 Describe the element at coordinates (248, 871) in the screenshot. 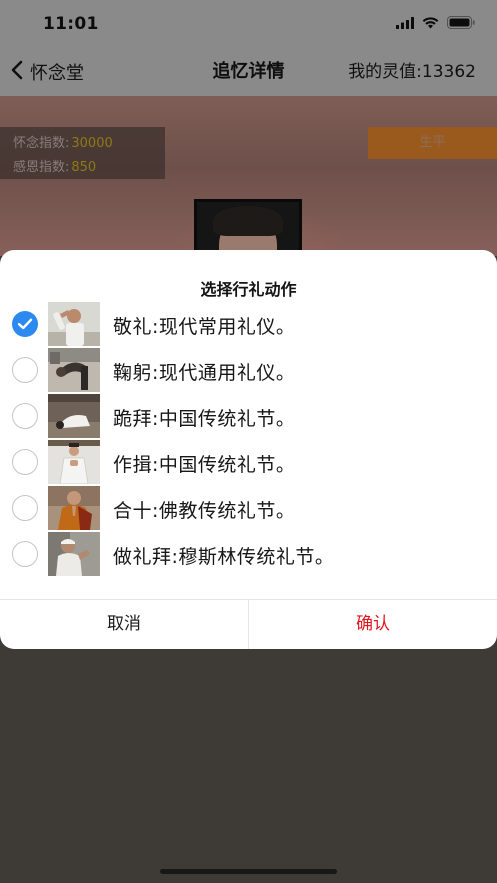

I see `home-indicator` at that location.